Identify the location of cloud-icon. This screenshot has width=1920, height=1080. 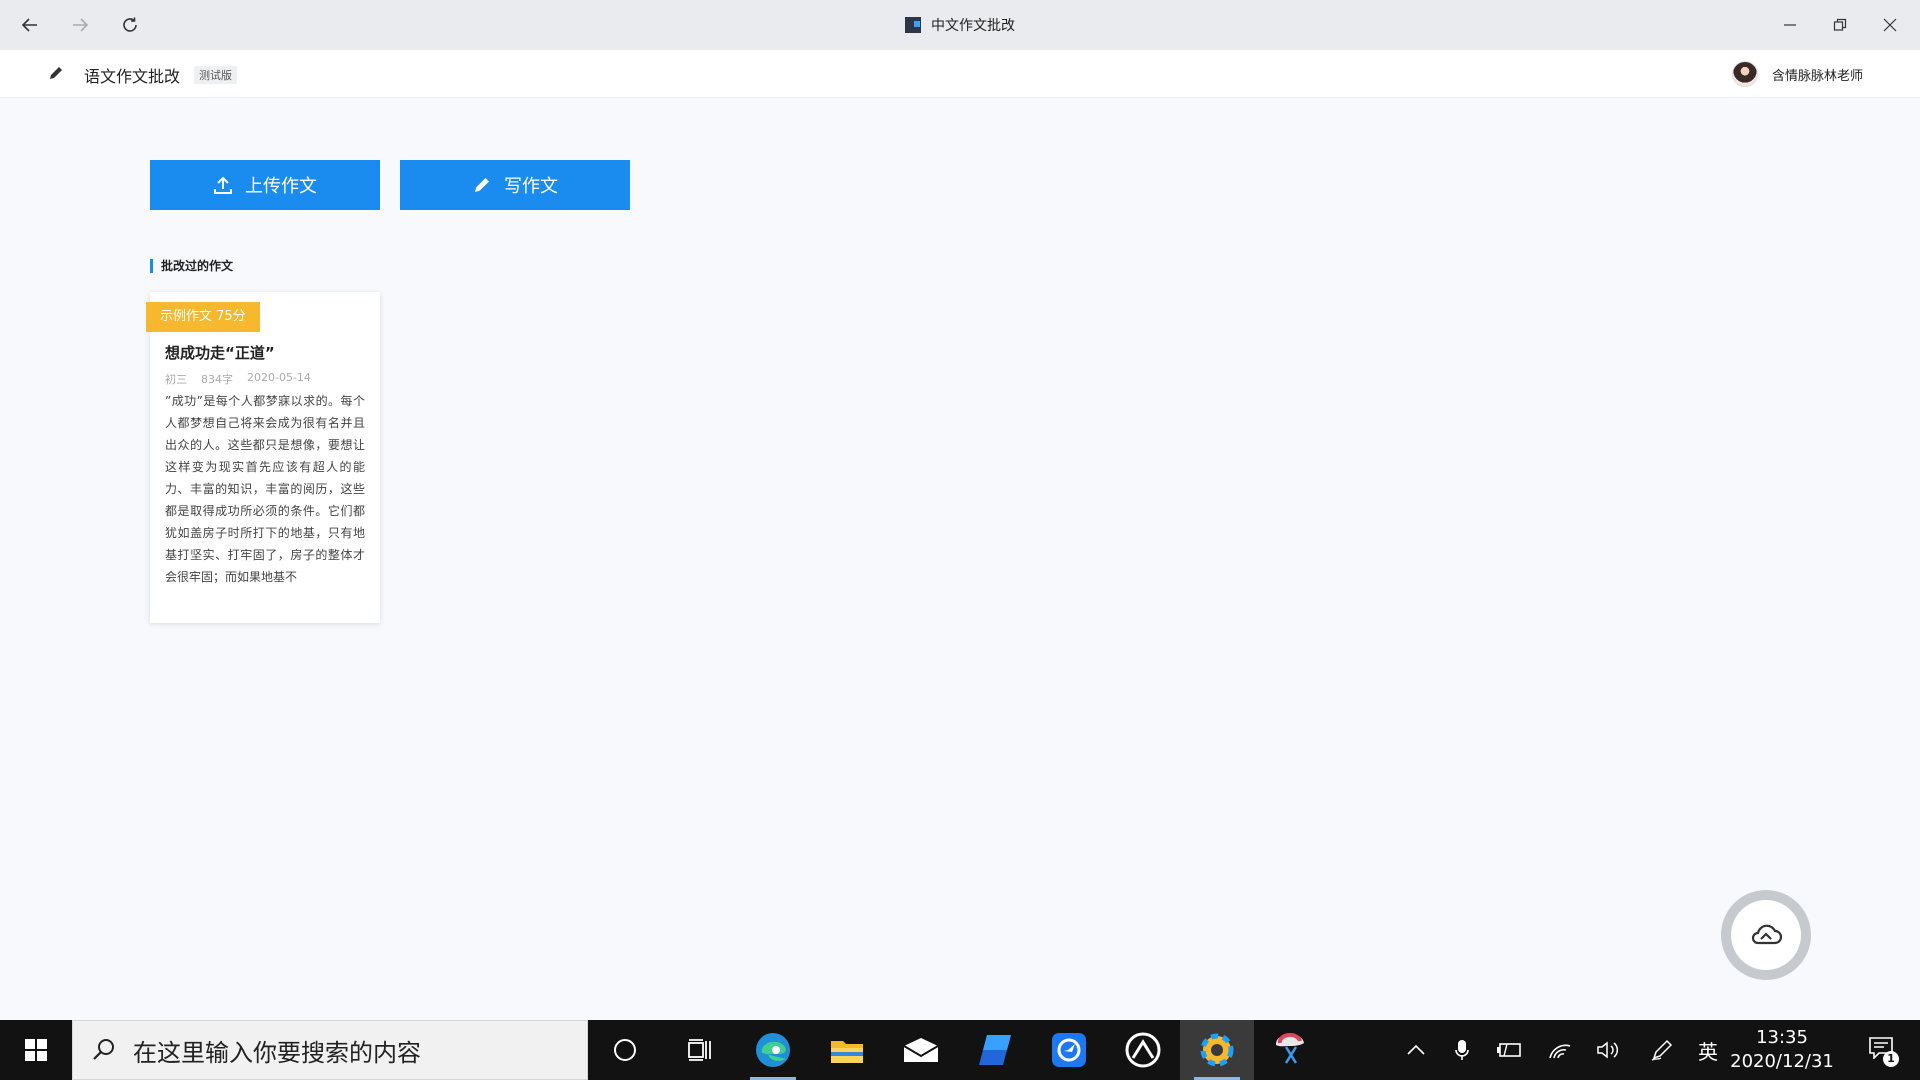
(1766, 935).